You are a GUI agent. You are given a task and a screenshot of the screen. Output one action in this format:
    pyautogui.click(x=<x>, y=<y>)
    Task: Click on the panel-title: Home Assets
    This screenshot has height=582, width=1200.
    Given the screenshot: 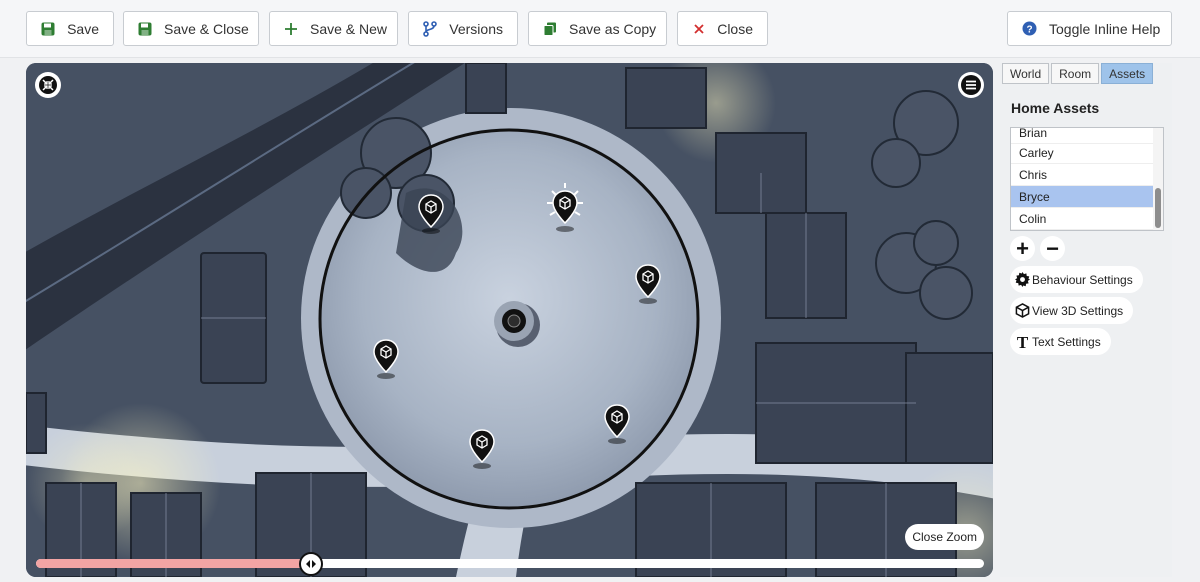 What is the action you would take?
    pyautogui.click(x=1055, y=108)
    